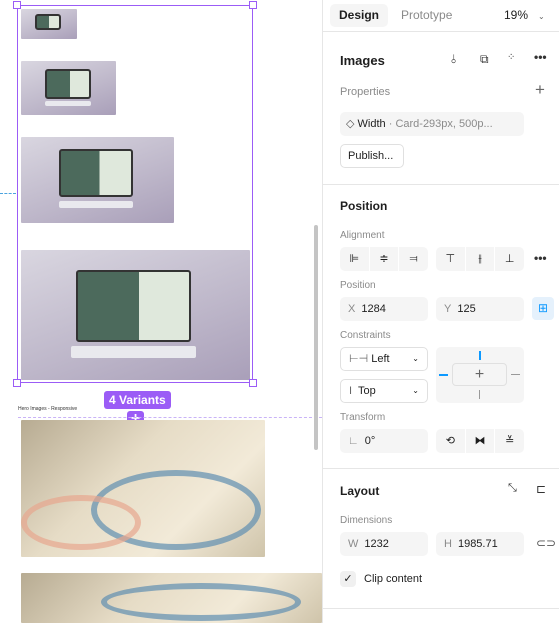 The width and height of the screenshot is (559, 623). Describe the element at coordinates (358, 285) in the screenshot. I see `position-label: Position` at that location.